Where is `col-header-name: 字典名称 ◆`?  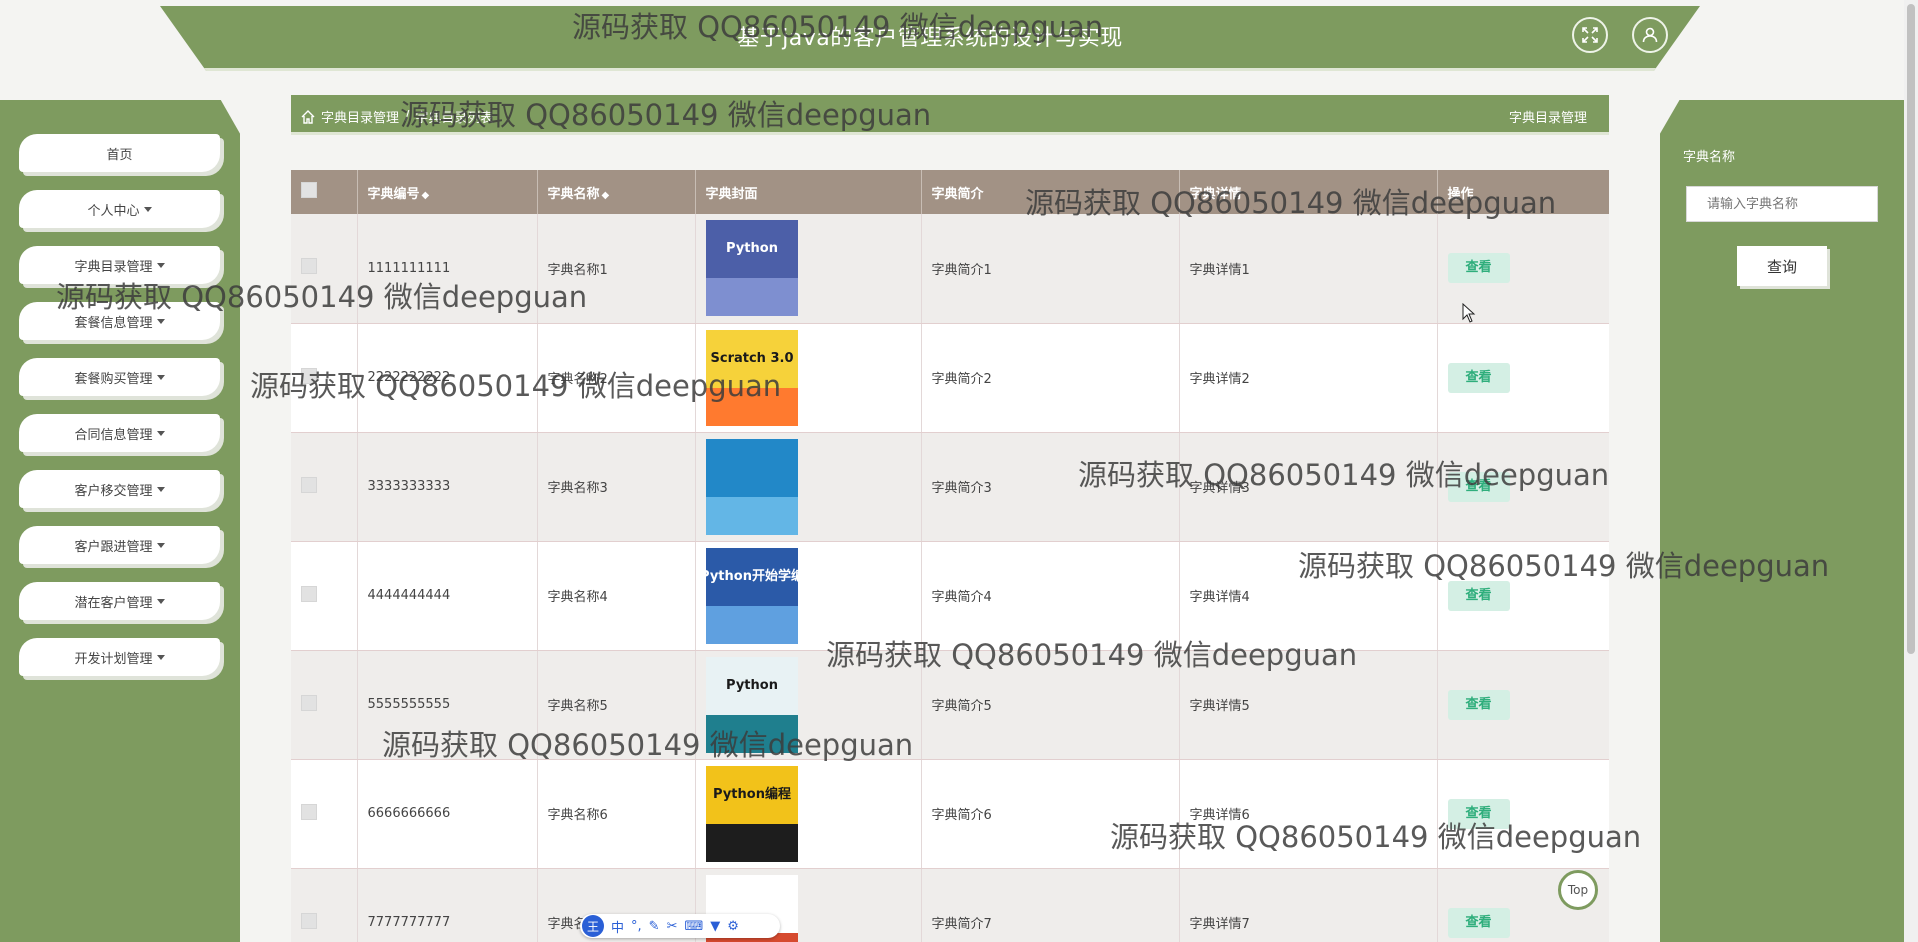 col-header-name: 字典名称 ◆ is located at coordinates (616, 192).